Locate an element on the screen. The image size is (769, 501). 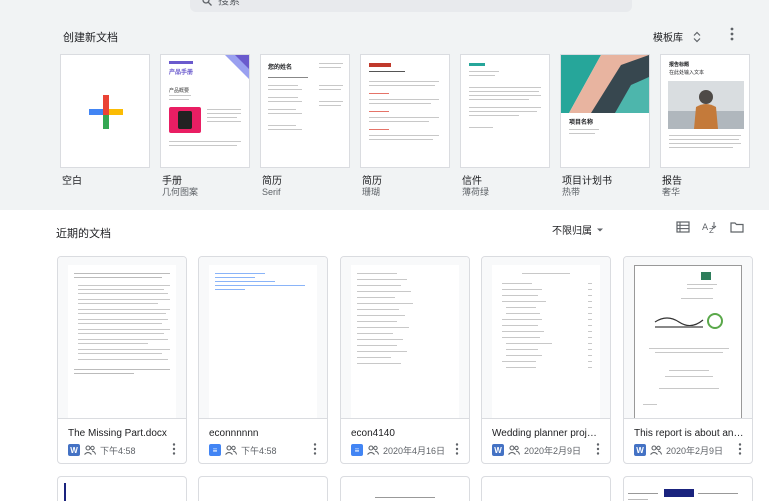
doc-name: econnnnnn is located at coordinates (234, 433).